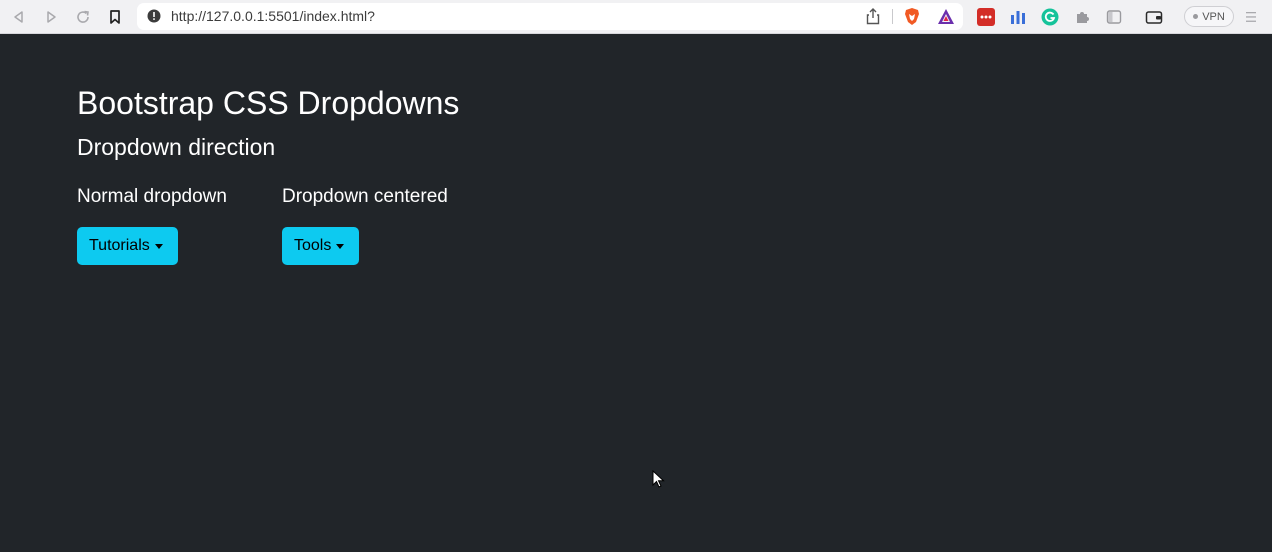 The image size is (1272, 552). What do you see at coordinates (154, 16) in the screenshot?
I see `site-info-icon` at bounding box center [154, 16].